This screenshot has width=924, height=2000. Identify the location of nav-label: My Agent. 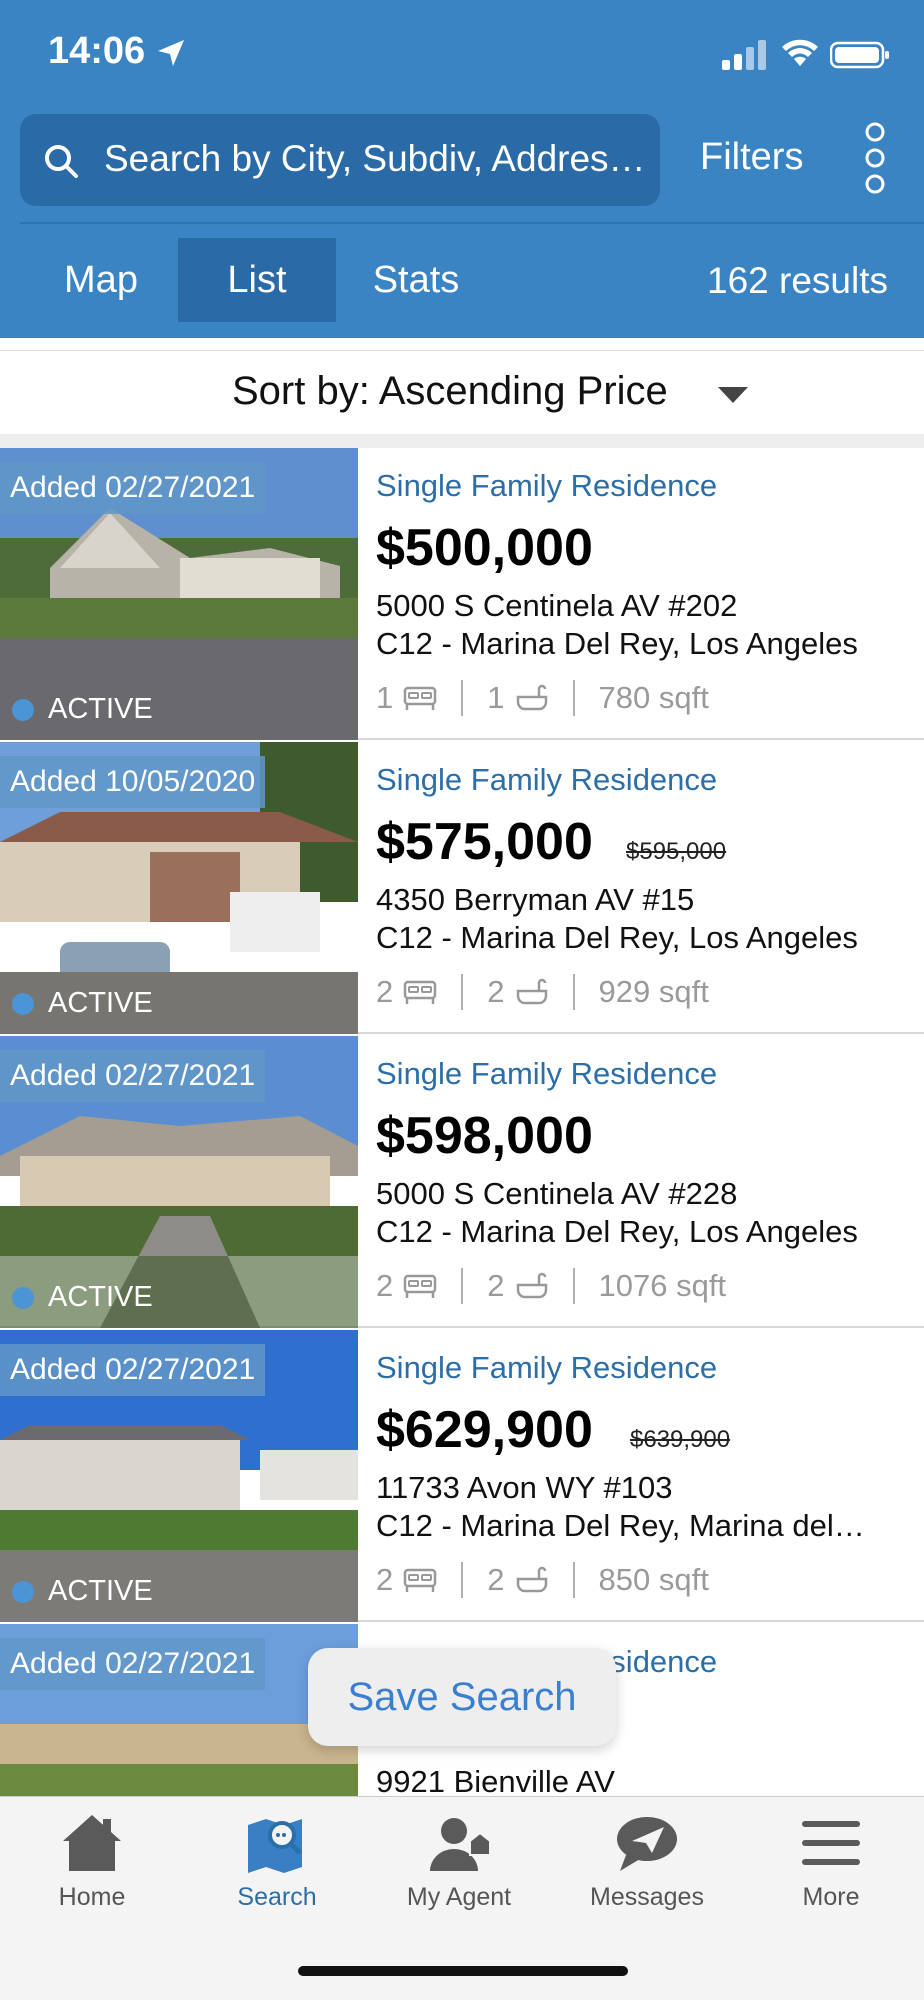
(459, 1897).